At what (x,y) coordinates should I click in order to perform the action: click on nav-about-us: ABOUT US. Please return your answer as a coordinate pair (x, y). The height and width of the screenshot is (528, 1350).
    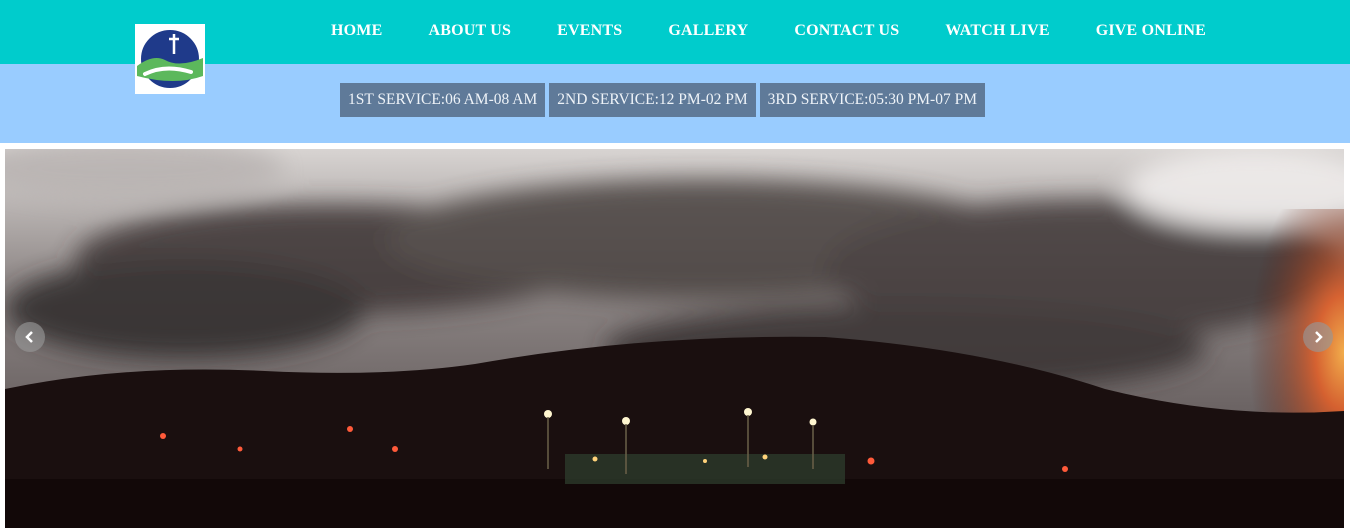
    Looking at the image, I should click on (469, 20).